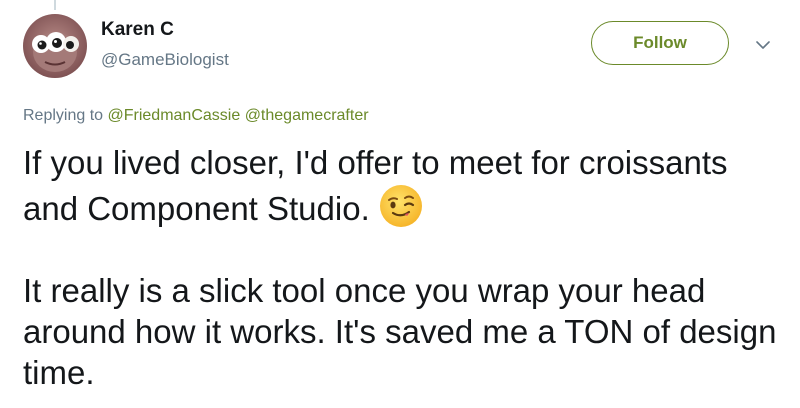 This screenshot has height=408, width=800. I want to click on author-display-name: Karen C, so click(137, 30).